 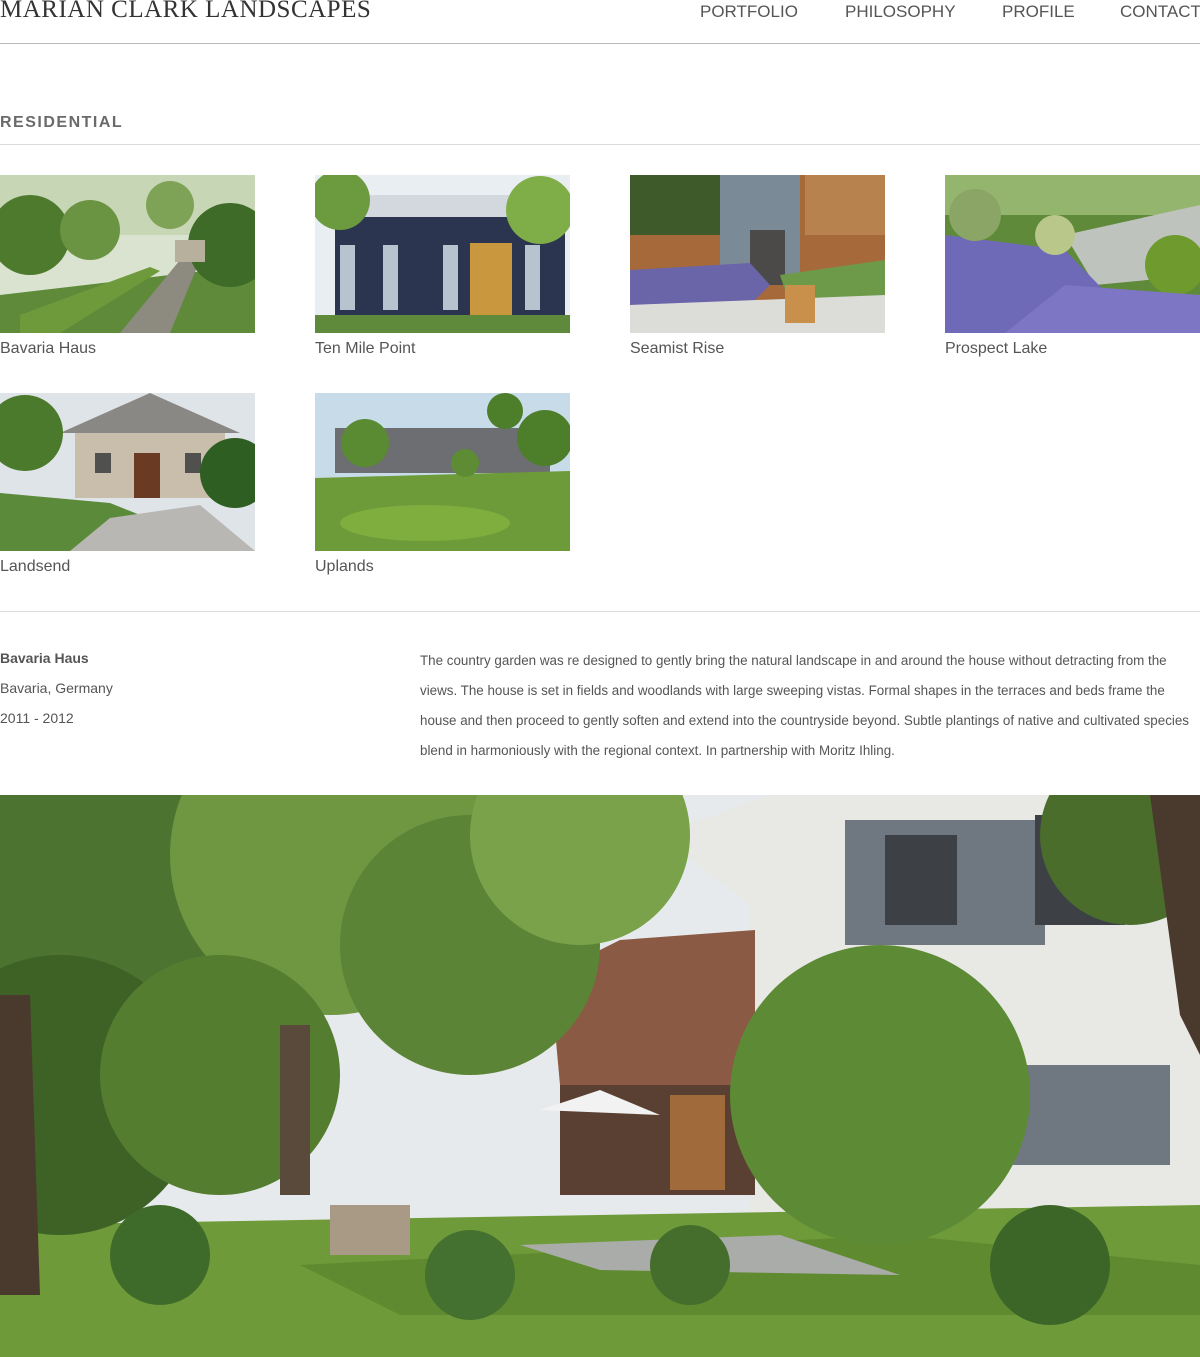 What do you see at coordinates (677, 348) in the screenshot?
I see `project-caption: Seamist Rise` at bounding box center [677, 348].